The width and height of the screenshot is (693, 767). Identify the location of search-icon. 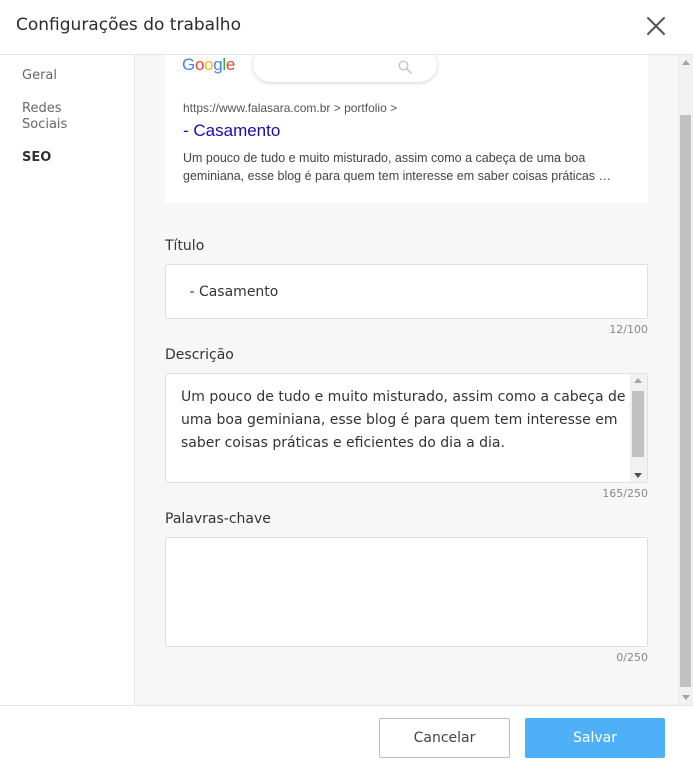
(405, 67).